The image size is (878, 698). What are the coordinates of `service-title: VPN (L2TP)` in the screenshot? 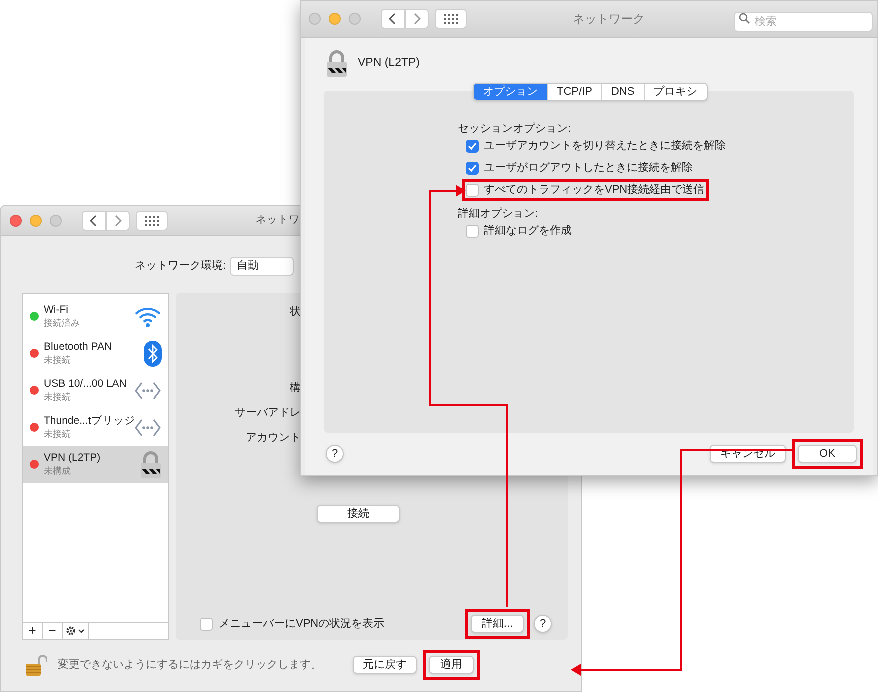 It's located at (389, 64).